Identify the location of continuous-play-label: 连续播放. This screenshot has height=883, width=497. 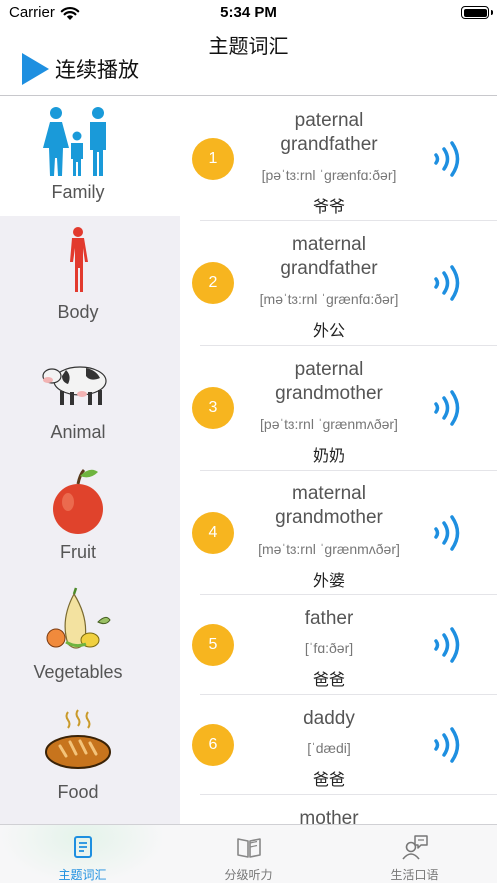
(97, 70).